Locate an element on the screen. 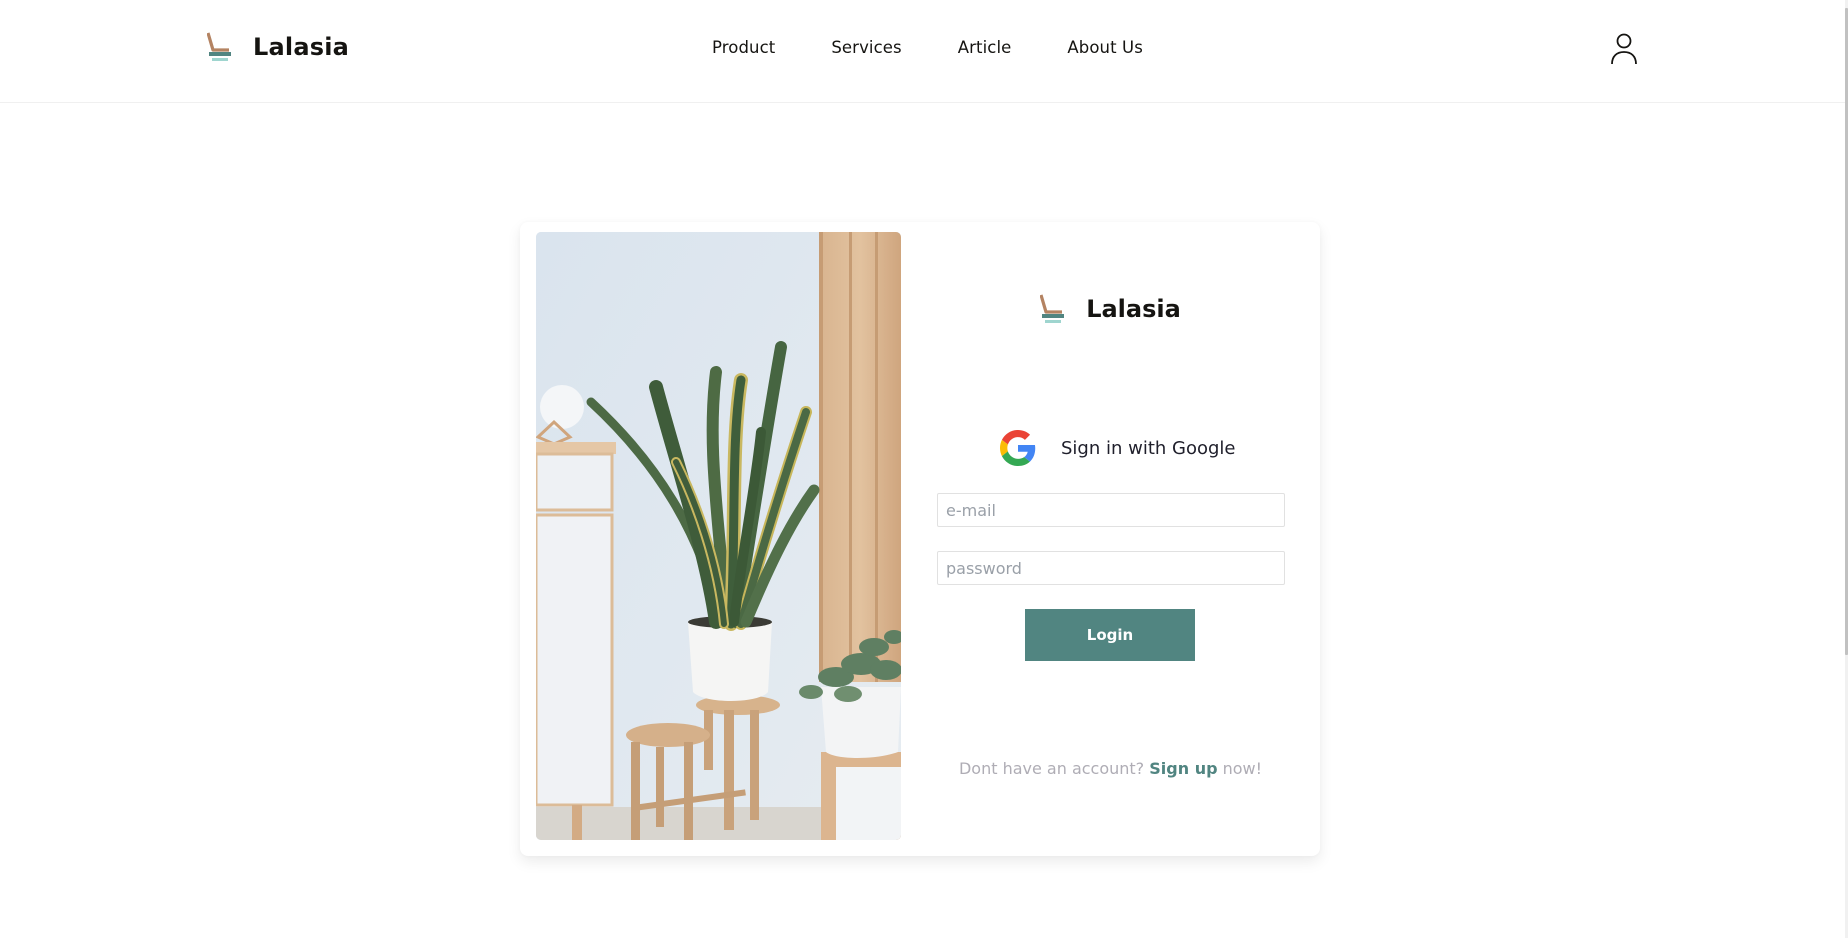 Image resolution: width=1848 pixels, height=938 pixels. card-brand-name: Lalasia is located at coordinates (1133, 309).